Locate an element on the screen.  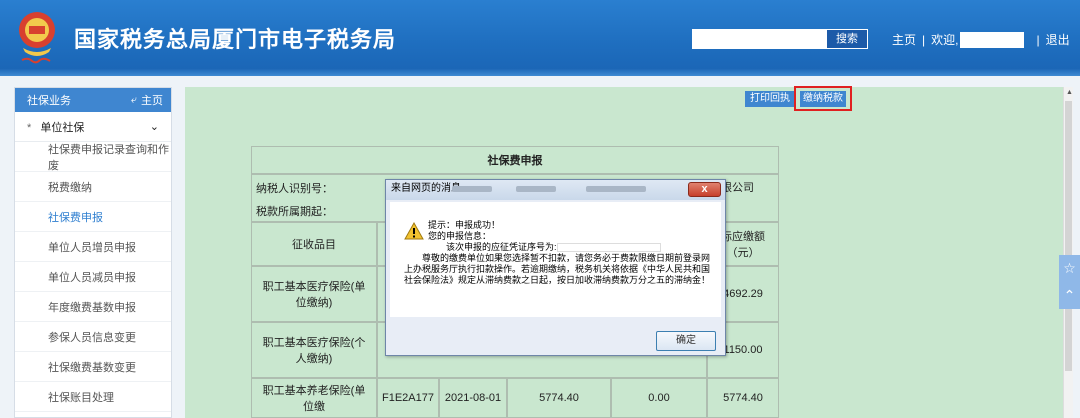
table-row-item: 职工基本养老保险(单位缴 is located at coordinates (314, 398).